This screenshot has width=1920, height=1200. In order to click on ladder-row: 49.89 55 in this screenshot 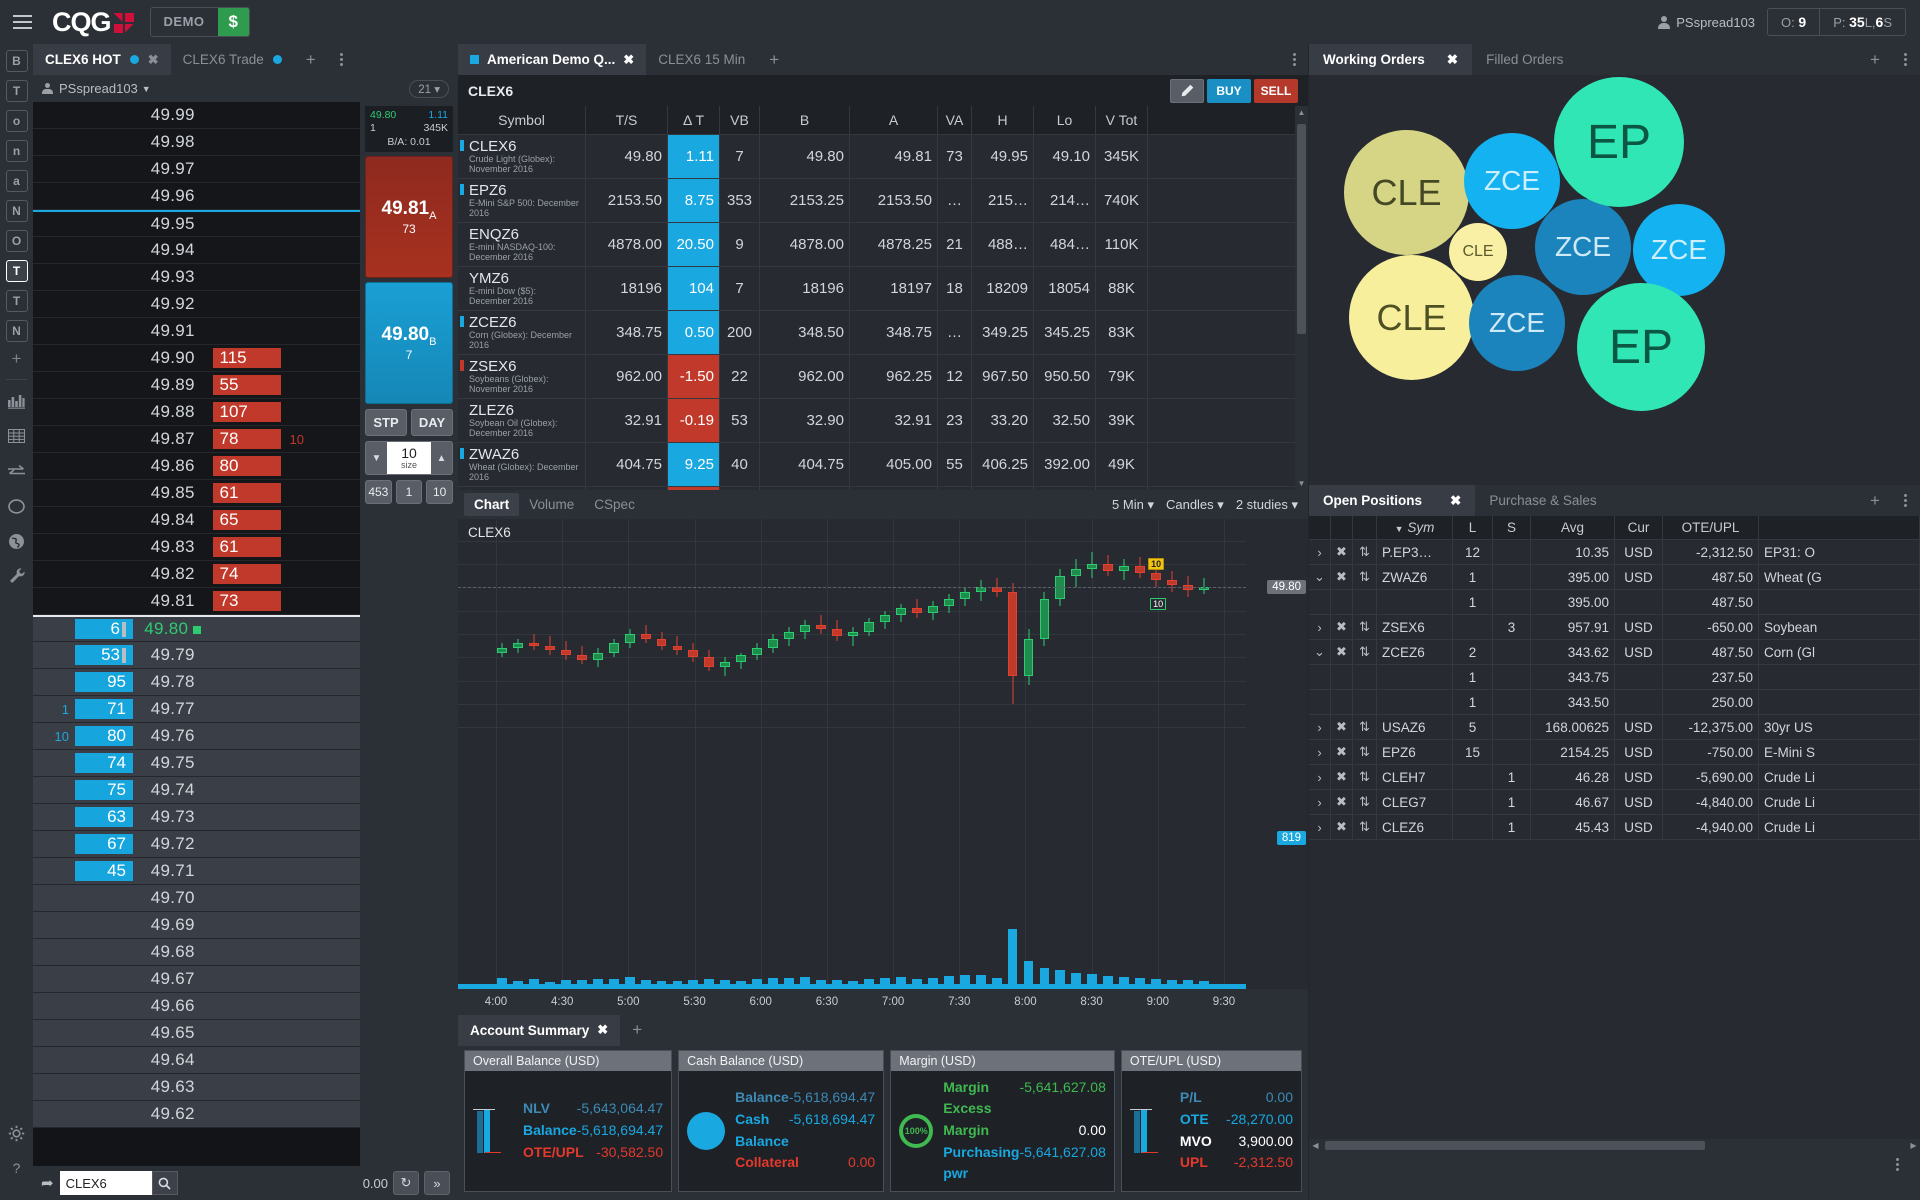, I will do `click(196, 385)`.